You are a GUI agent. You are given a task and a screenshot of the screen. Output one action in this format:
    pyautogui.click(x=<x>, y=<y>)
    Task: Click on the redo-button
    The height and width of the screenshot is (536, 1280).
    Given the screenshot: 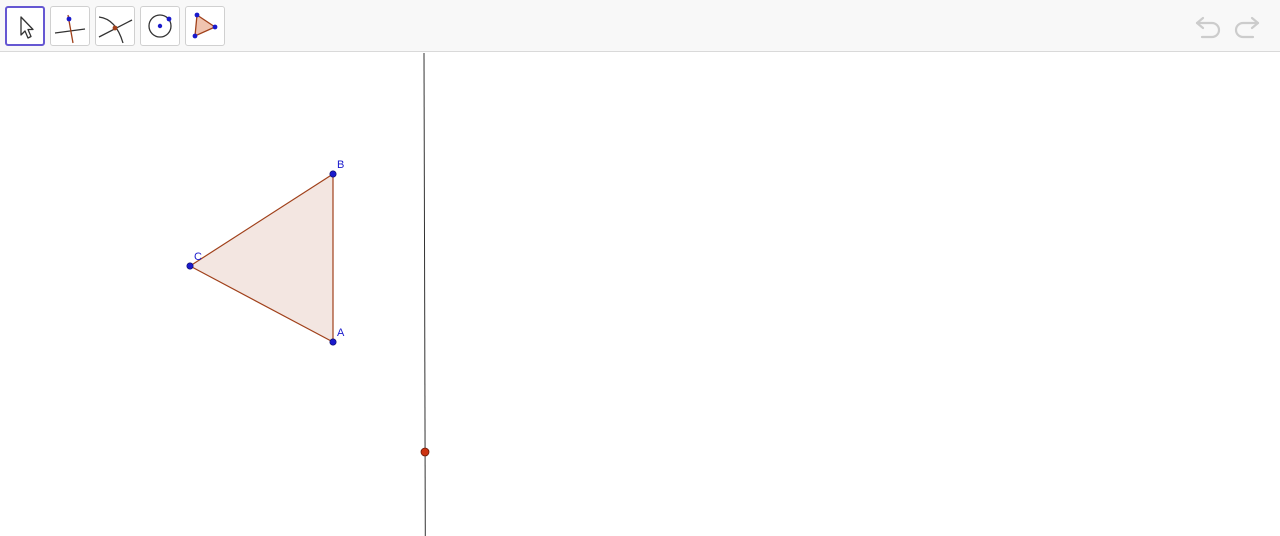 What is the action you would take?
    pyautogui.click(x=1246, y=26)
    